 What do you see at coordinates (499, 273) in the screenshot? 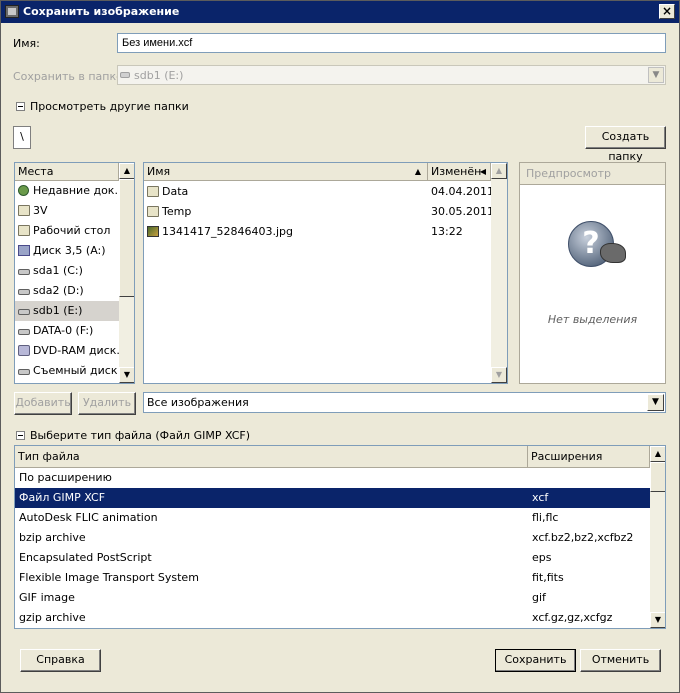
I see `files-scrollbar` at bounding box center [499, 273].